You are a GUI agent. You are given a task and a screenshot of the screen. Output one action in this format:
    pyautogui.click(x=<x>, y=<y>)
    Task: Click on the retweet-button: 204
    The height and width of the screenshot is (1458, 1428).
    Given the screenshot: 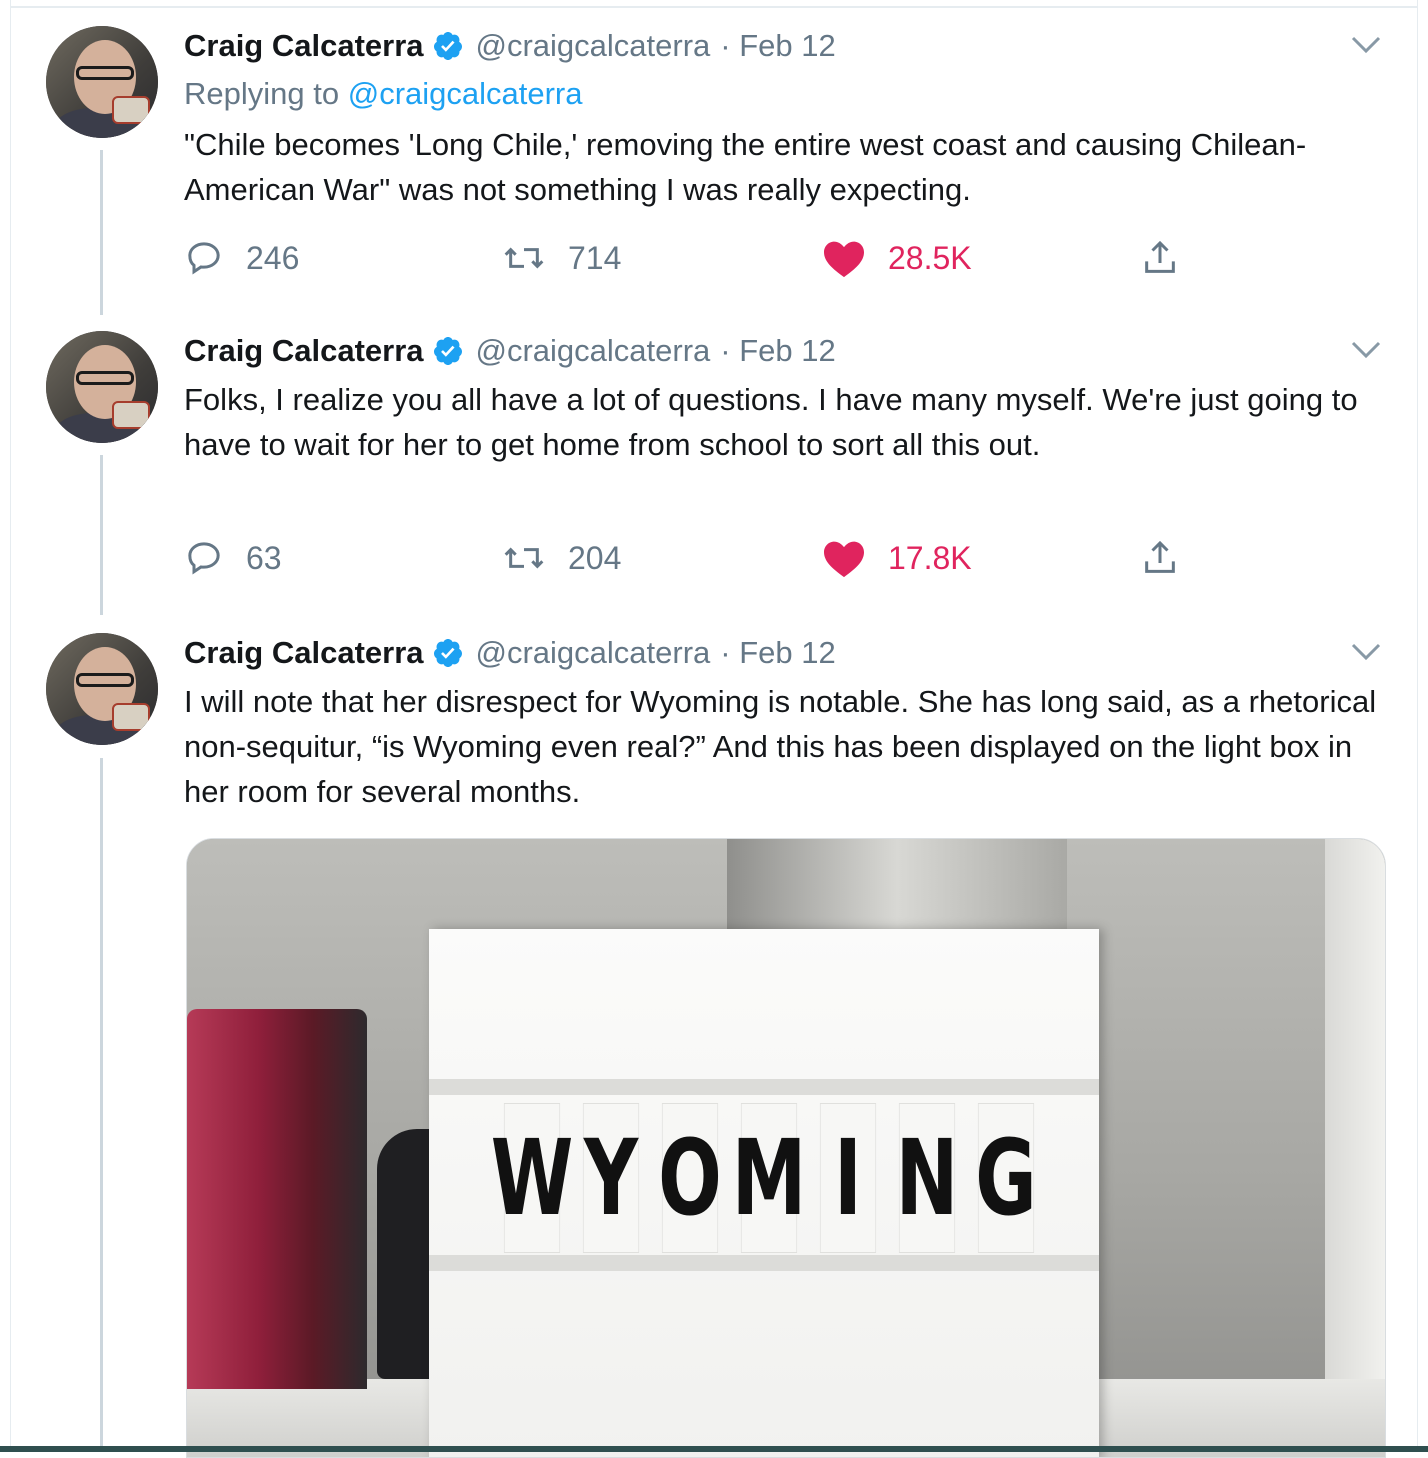 What is the action you would take?
    pyautogui.click(x=561, y=558)
    